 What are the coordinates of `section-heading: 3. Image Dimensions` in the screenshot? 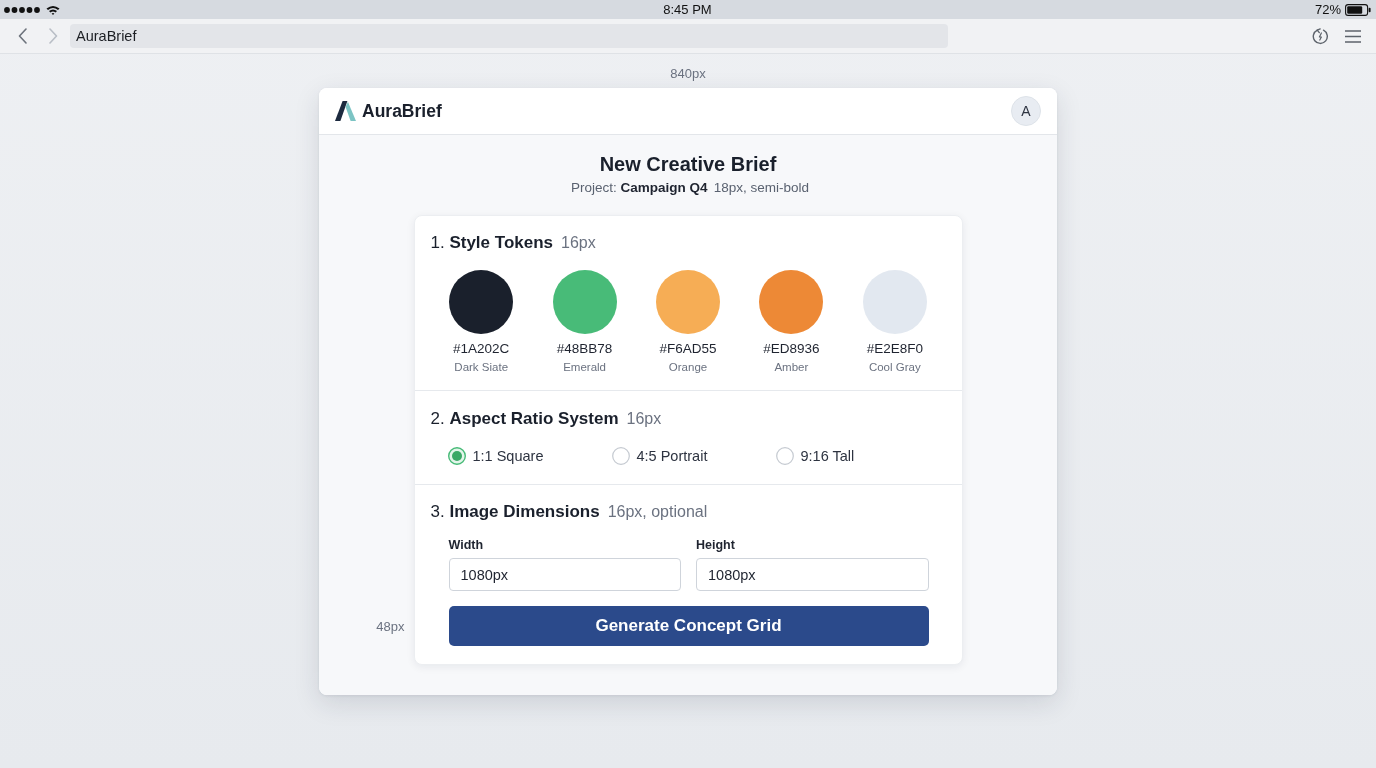 It's located at (515, 512).